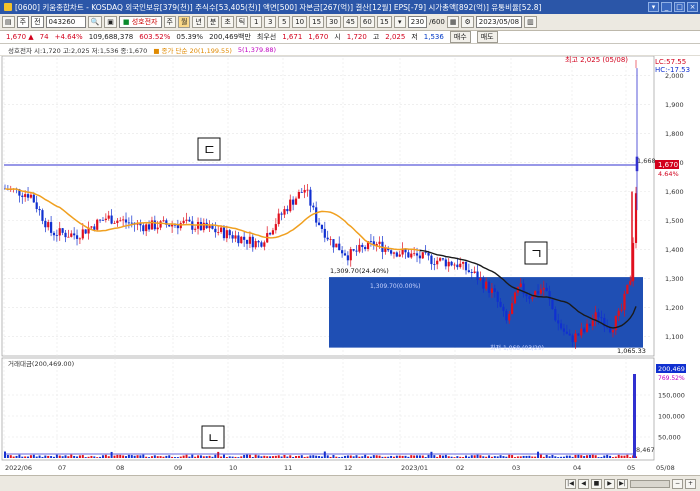  What do you see at coordinates (213, 22) in the screenshot?
I see `period-btn-3: 분` at bounding box center [213, 22].